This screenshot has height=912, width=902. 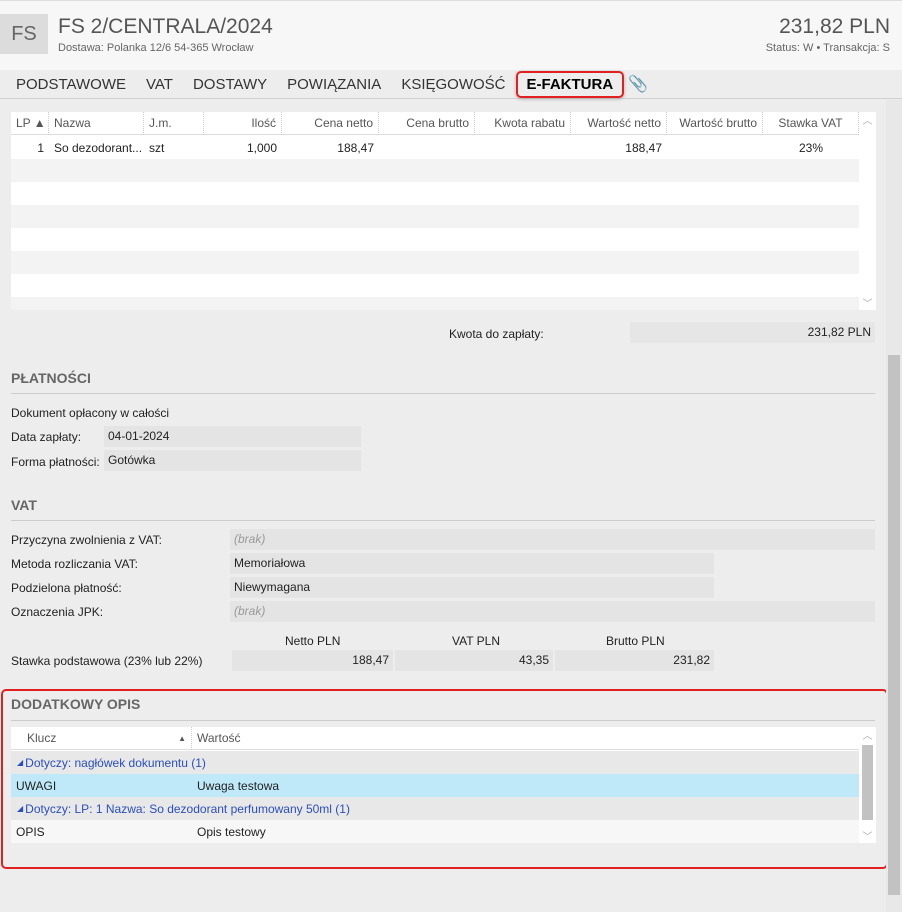 I want to click on cell-jm: szt, so click(x=157, y=147).